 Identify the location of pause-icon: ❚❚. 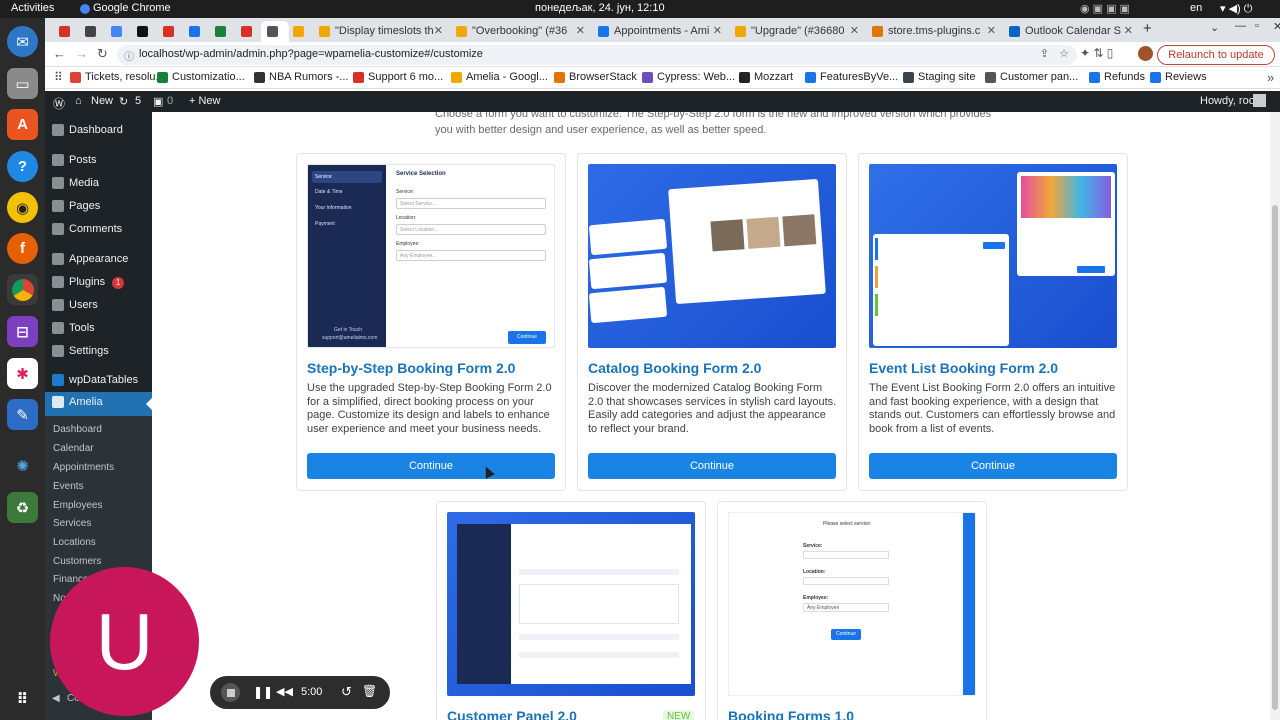
(263, 692).